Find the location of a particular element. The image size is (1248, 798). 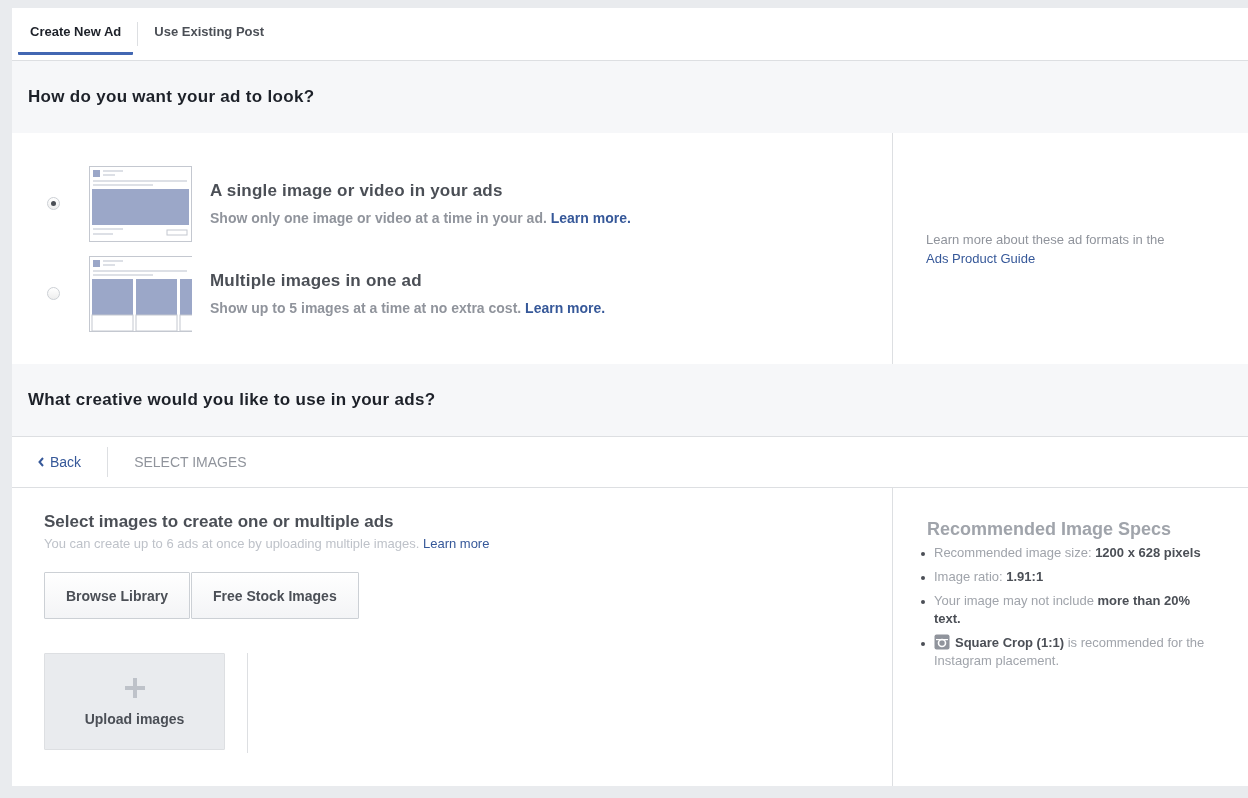

tab: Create New Ad is located at coordinates (76, 31).